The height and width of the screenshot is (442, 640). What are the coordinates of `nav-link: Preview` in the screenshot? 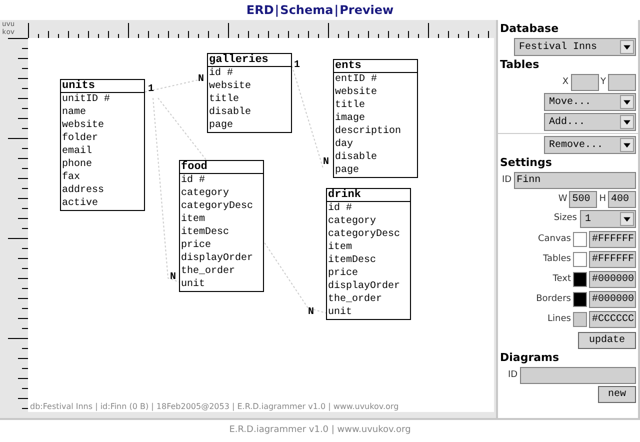 It's located at (367, 10).